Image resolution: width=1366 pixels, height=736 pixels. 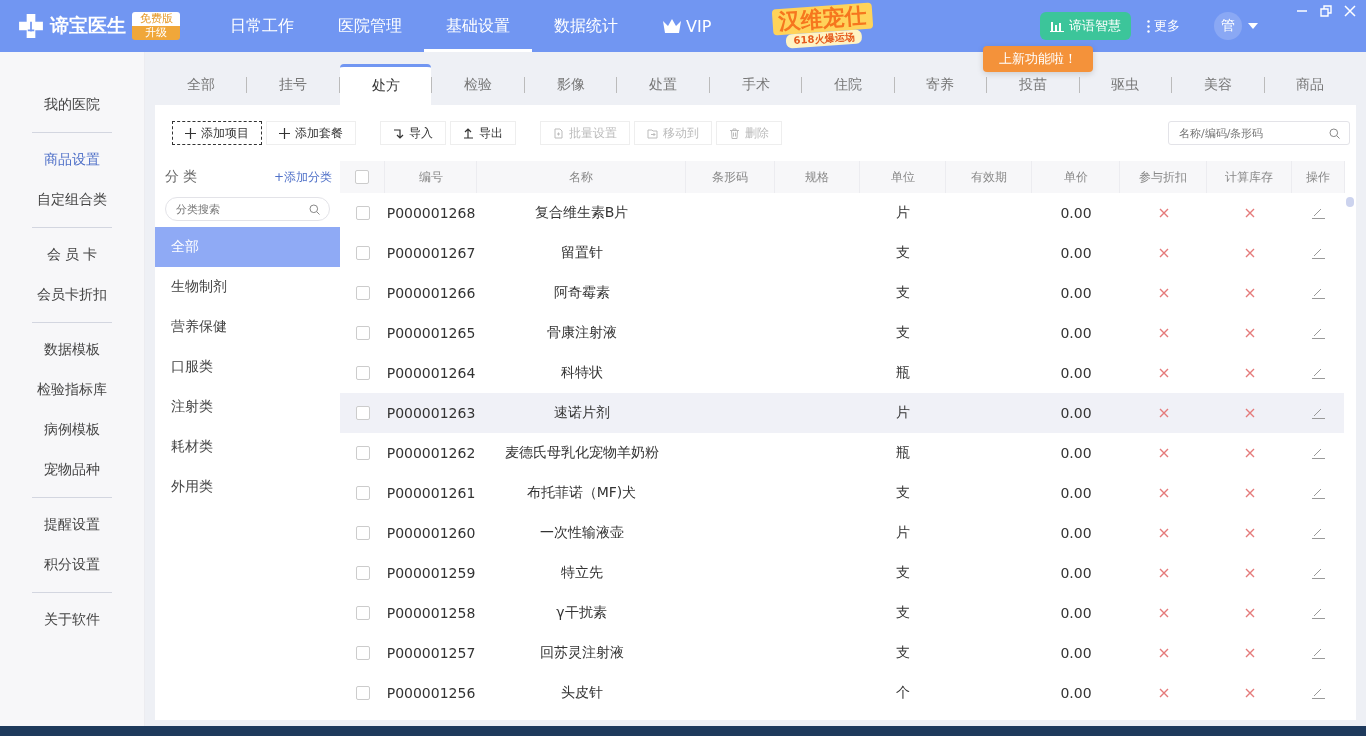 I want to click on toolbar-button: 导入, so click(x=413, y=133).